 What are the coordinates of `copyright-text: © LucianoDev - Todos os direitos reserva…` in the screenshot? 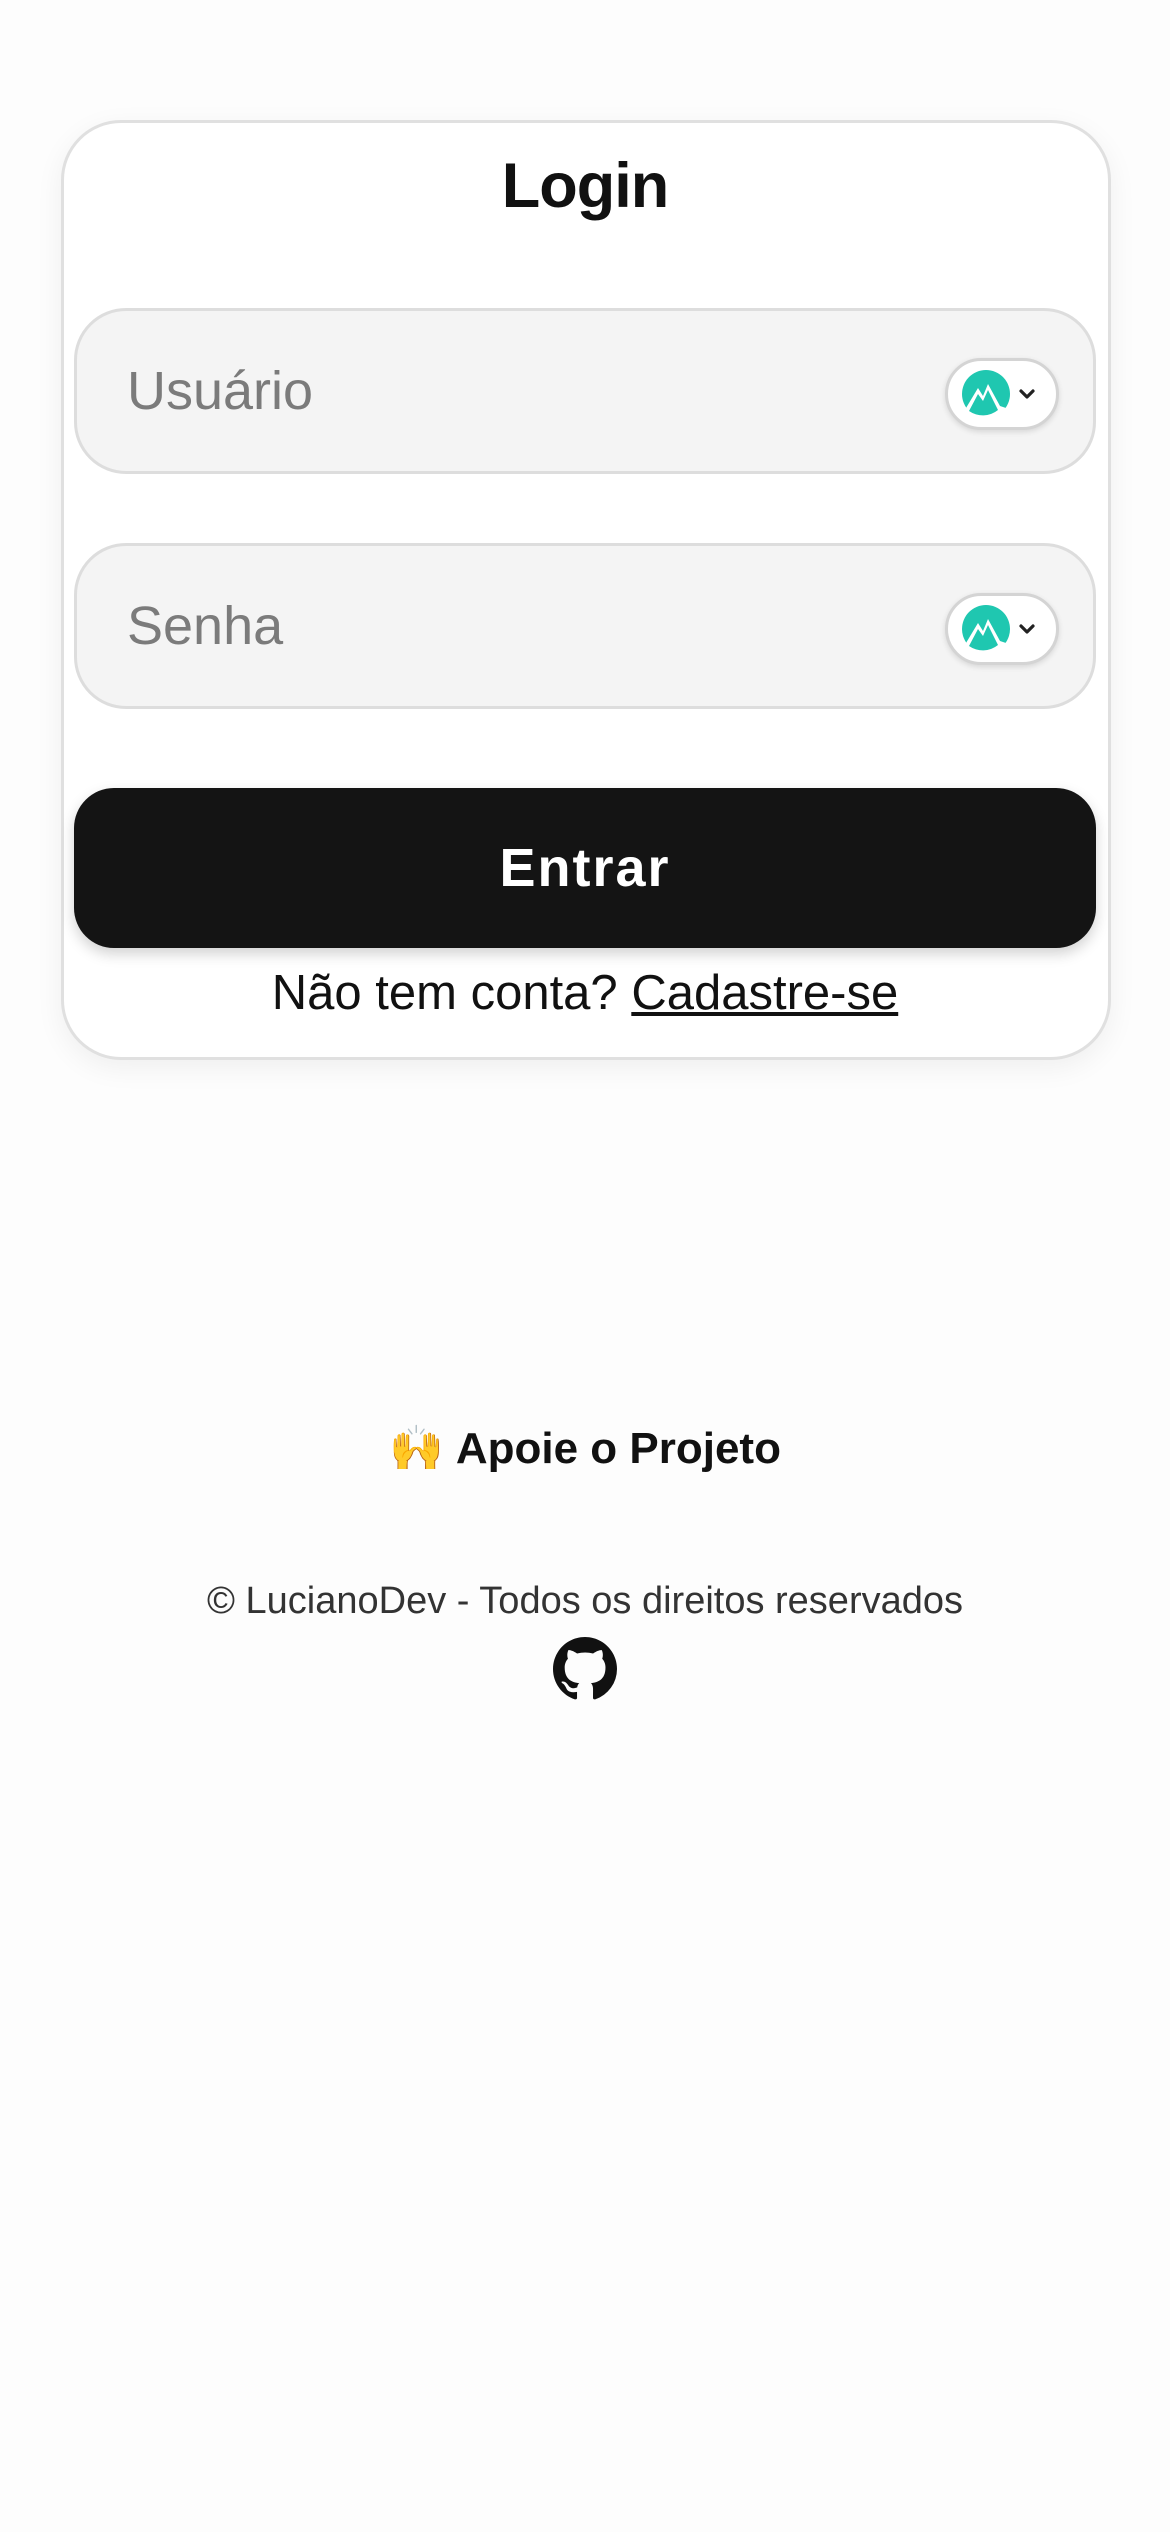 It's located at (584, 1601).